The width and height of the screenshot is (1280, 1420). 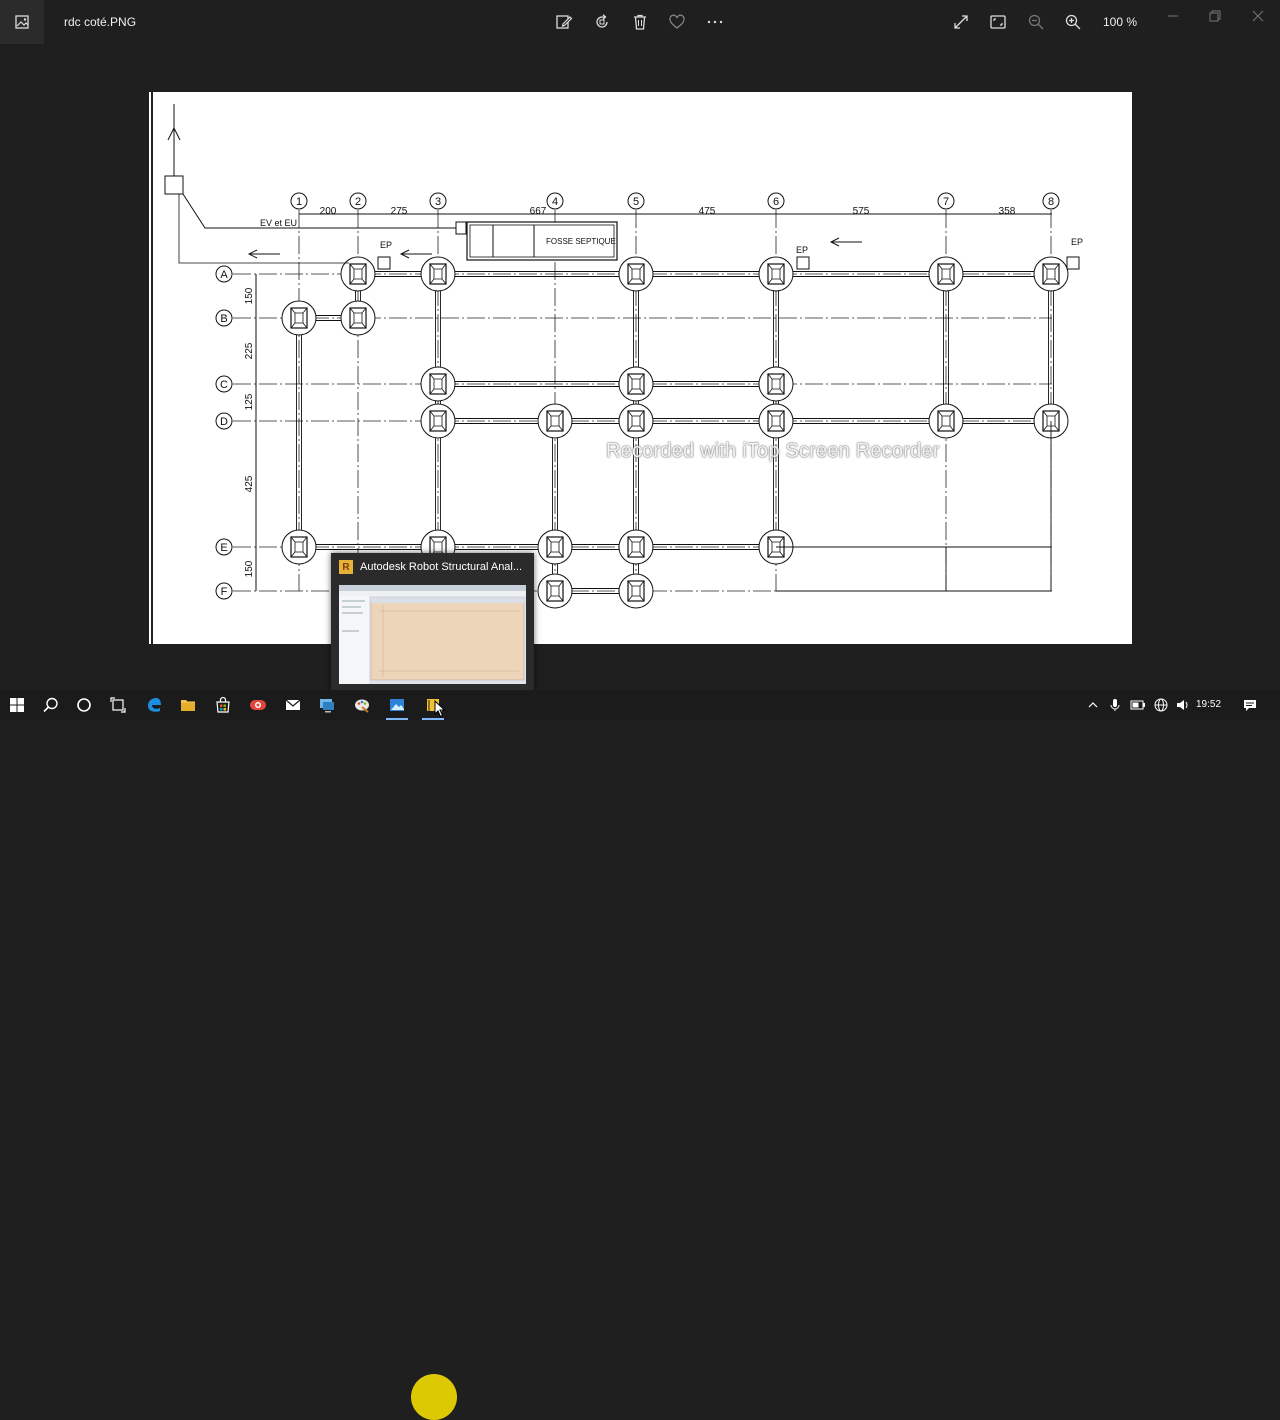 What do you see at coordinates (1073, 22) in the screenshot?
I see `zoom-in-icon` at bounding box center [1073, 22].